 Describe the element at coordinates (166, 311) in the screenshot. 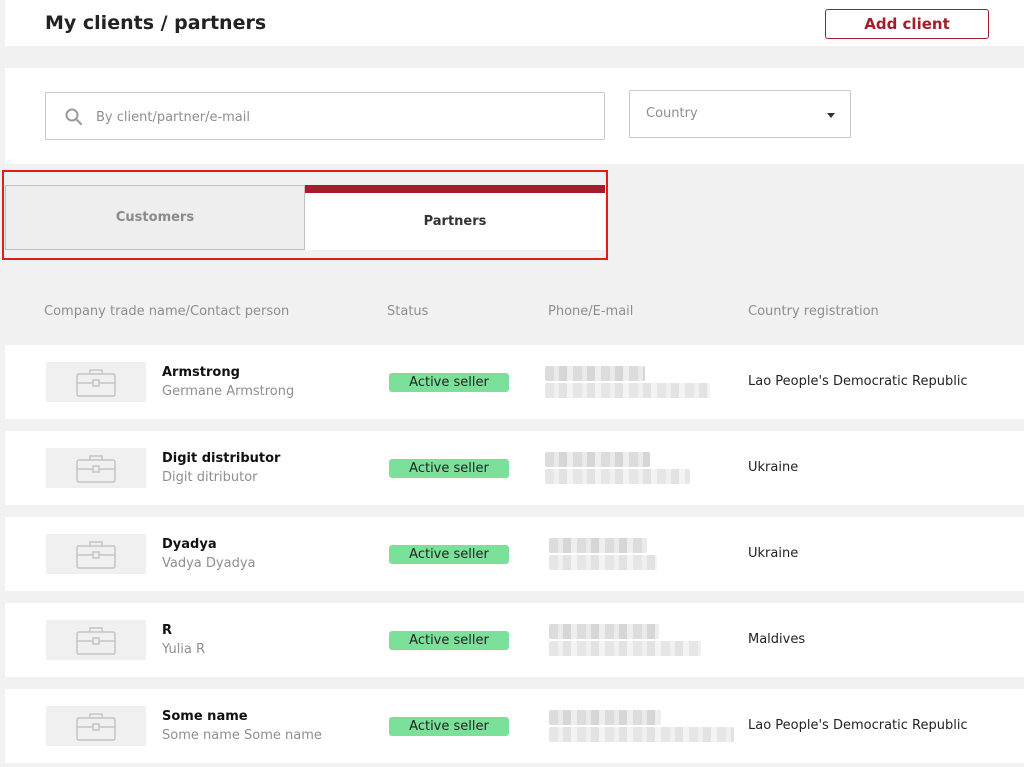

I see `column-header-company: Company trade name/Contact person` at that location.